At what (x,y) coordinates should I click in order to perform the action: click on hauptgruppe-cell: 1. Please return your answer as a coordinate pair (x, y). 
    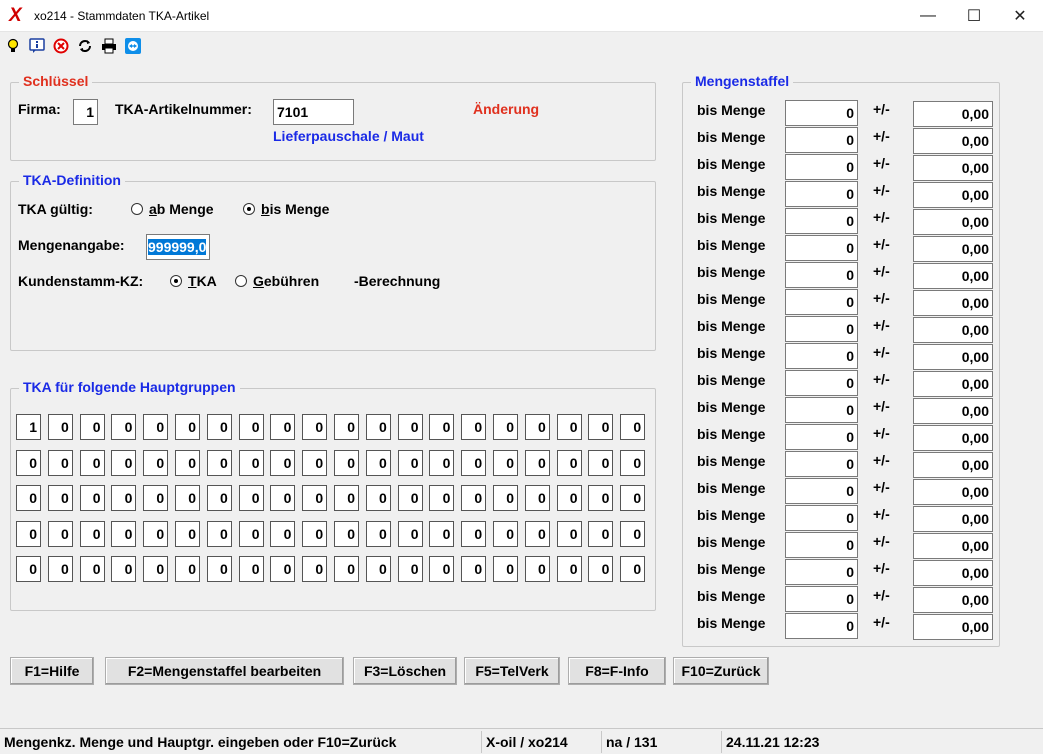
    Looking at the image, I should click on (28, 427).